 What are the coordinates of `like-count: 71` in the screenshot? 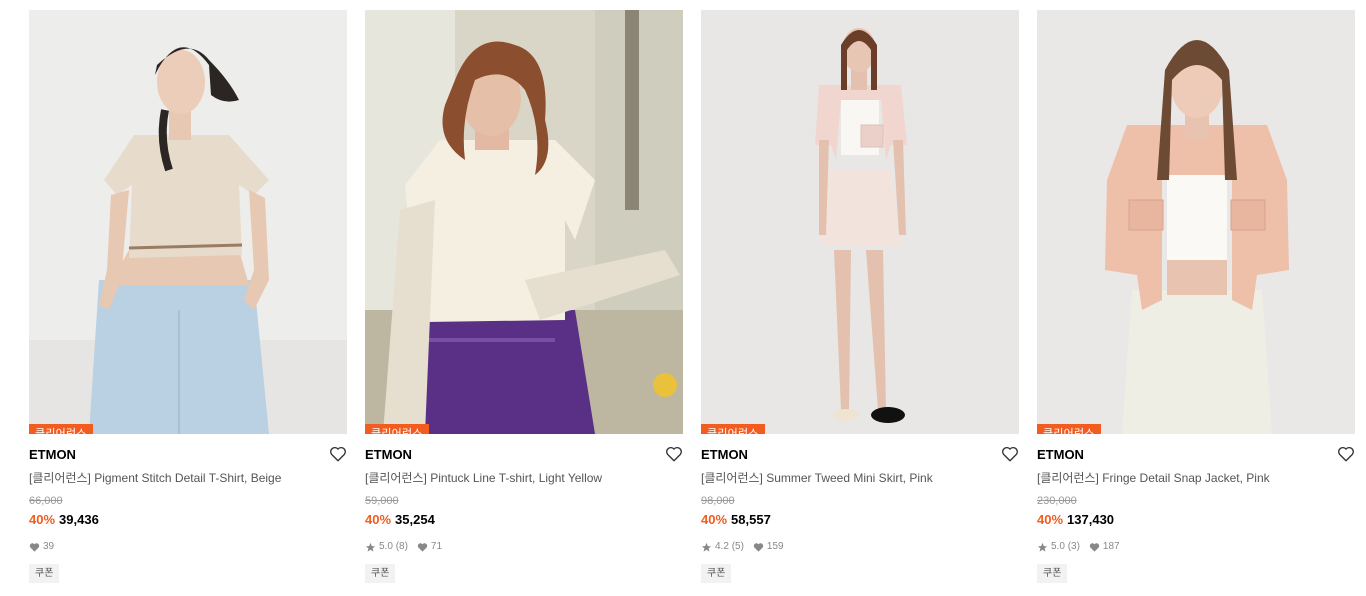 It's located at (436, 546).